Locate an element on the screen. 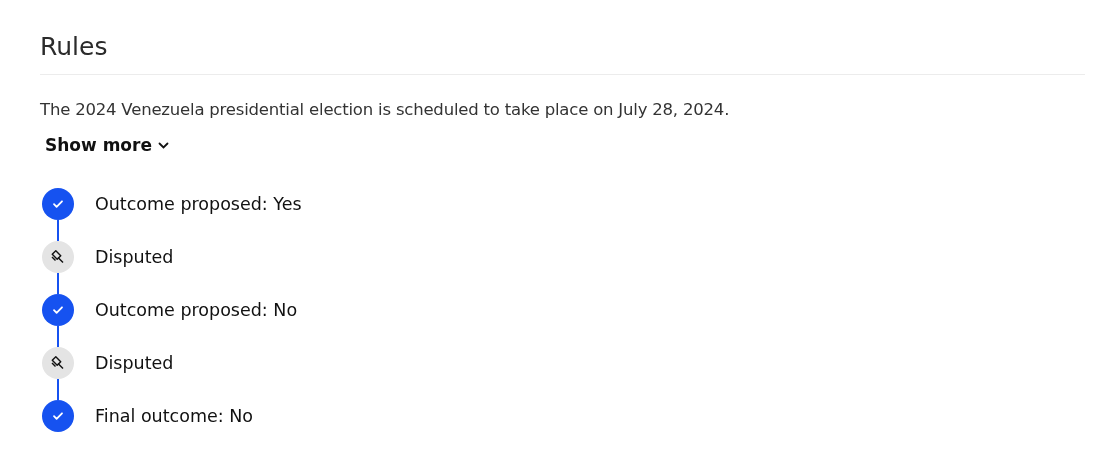 Image resolution: width=1112 pixels, height=462 pixels. rules-description: The 2024 Venezuela presidential election is scheduled to take place on July 28, 2024. is located at coordinates (385, 110).